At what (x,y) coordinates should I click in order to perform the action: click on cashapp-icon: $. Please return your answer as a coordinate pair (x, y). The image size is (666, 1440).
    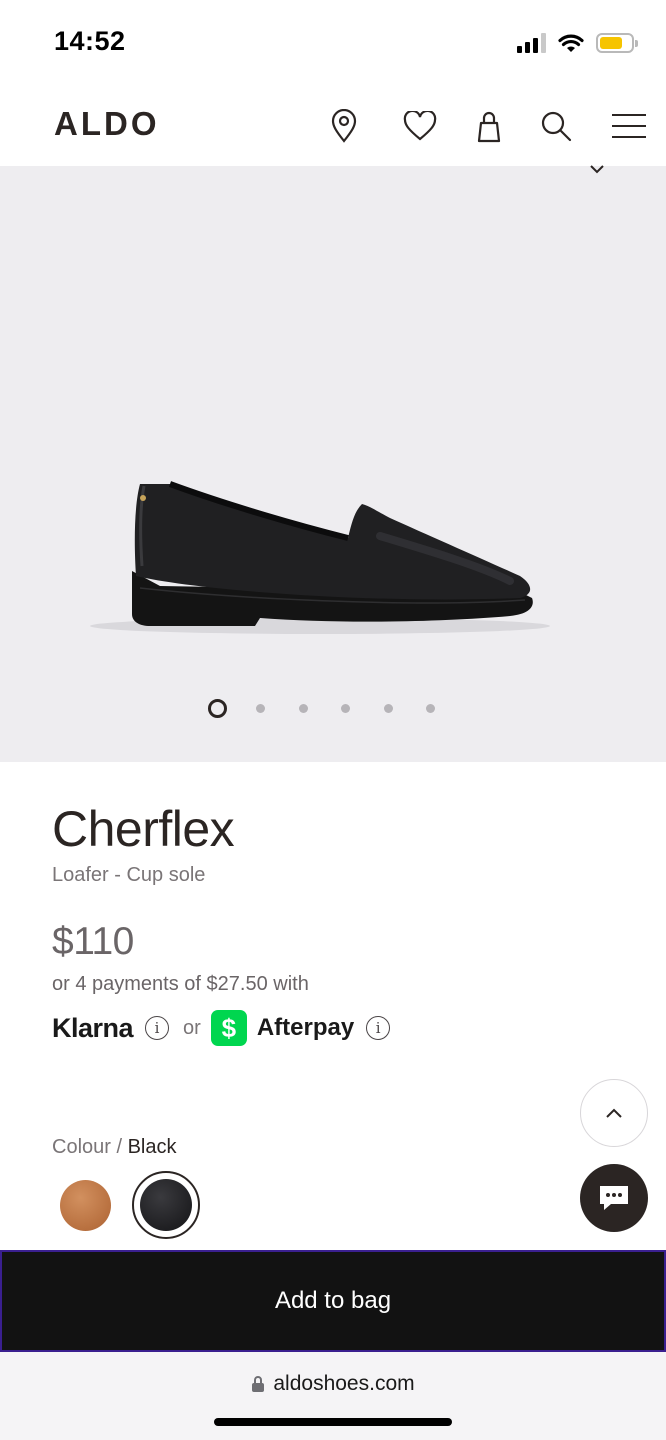
    Looking at the image, I should click on (228, 1028).